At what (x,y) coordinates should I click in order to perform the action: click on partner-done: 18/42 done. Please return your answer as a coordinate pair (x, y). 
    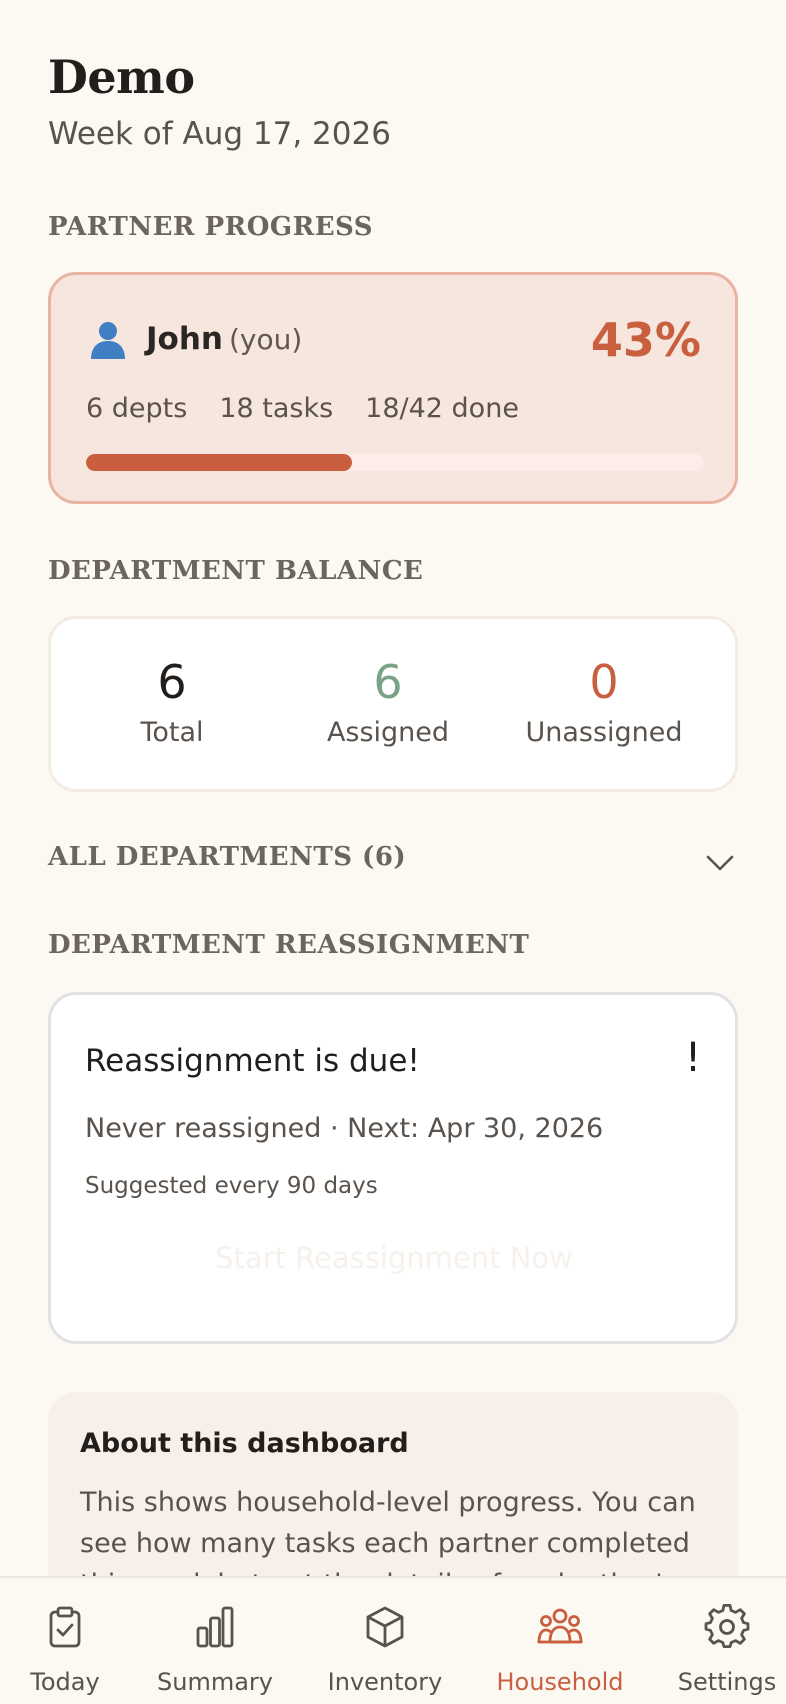
    Looking at the image, I should click on (442, 408).